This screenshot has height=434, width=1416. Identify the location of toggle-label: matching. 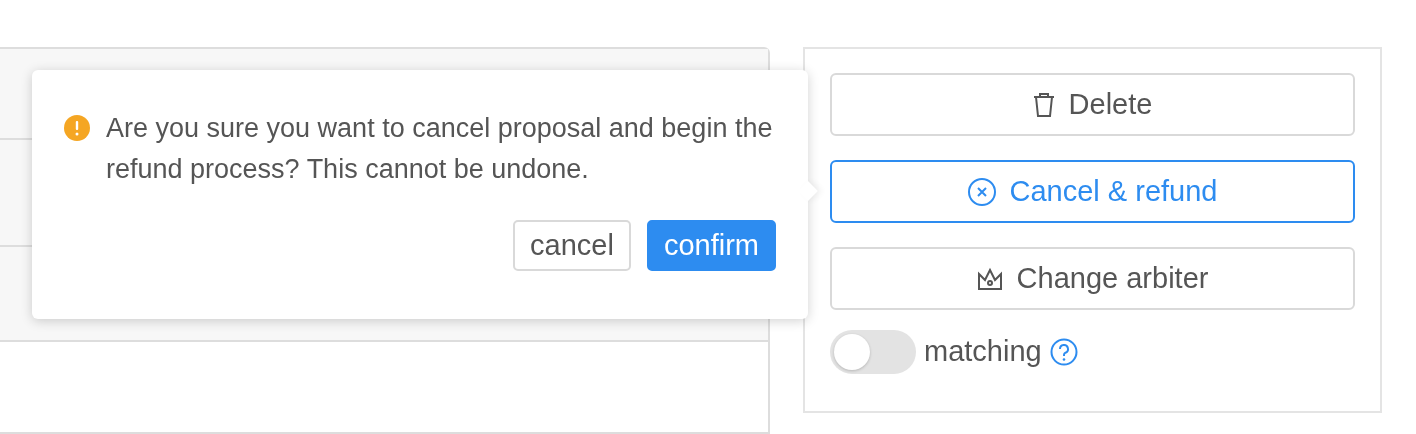
(983, 352).